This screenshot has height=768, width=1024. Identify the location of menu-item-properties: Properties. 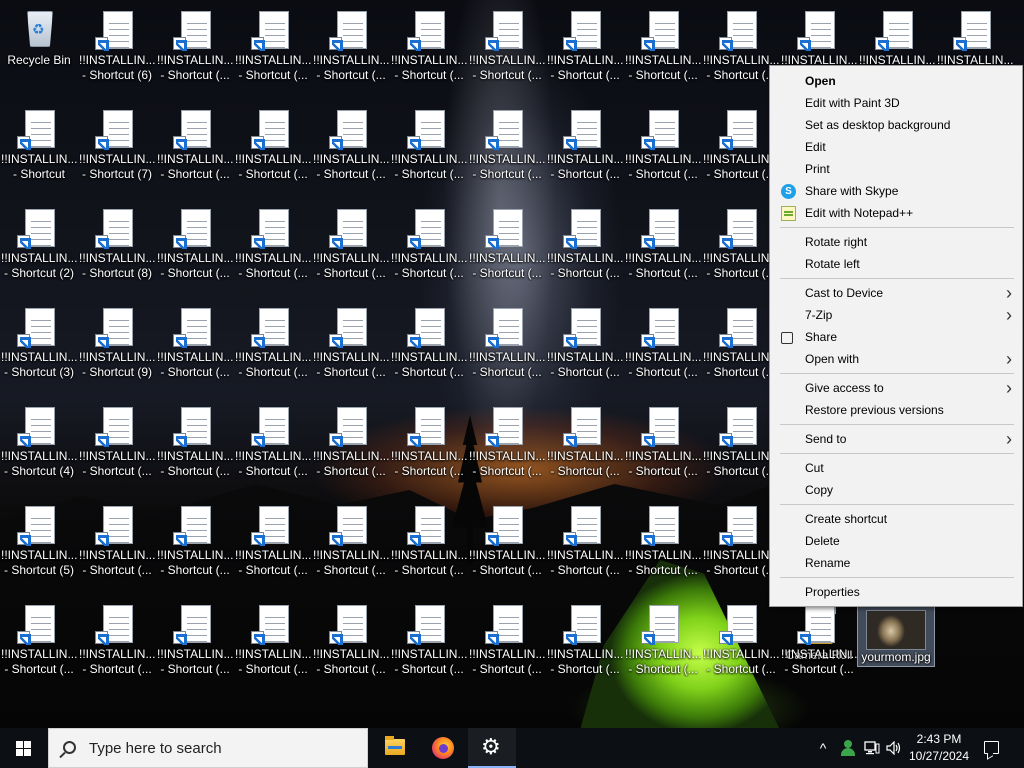
(896, 592).